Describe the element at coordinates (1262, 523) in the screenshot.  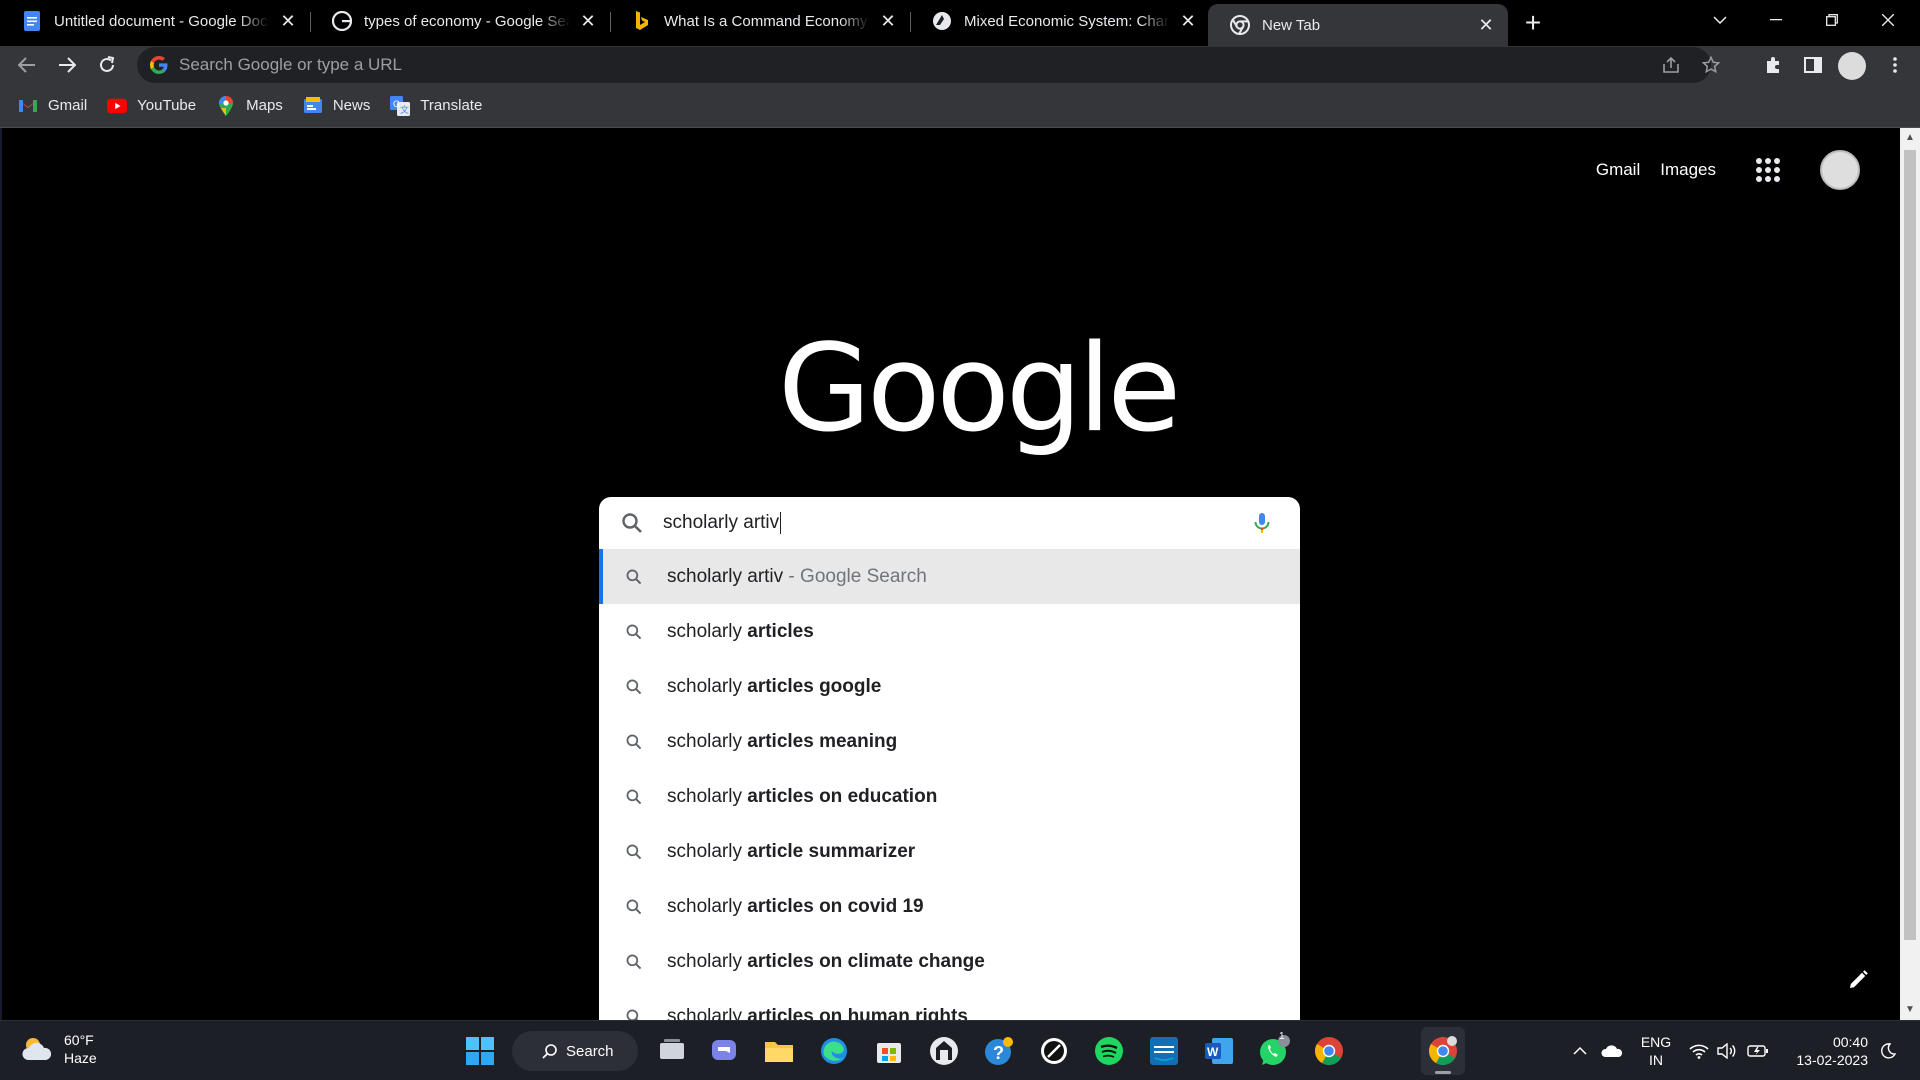
I see `microphone-icon` at that location.